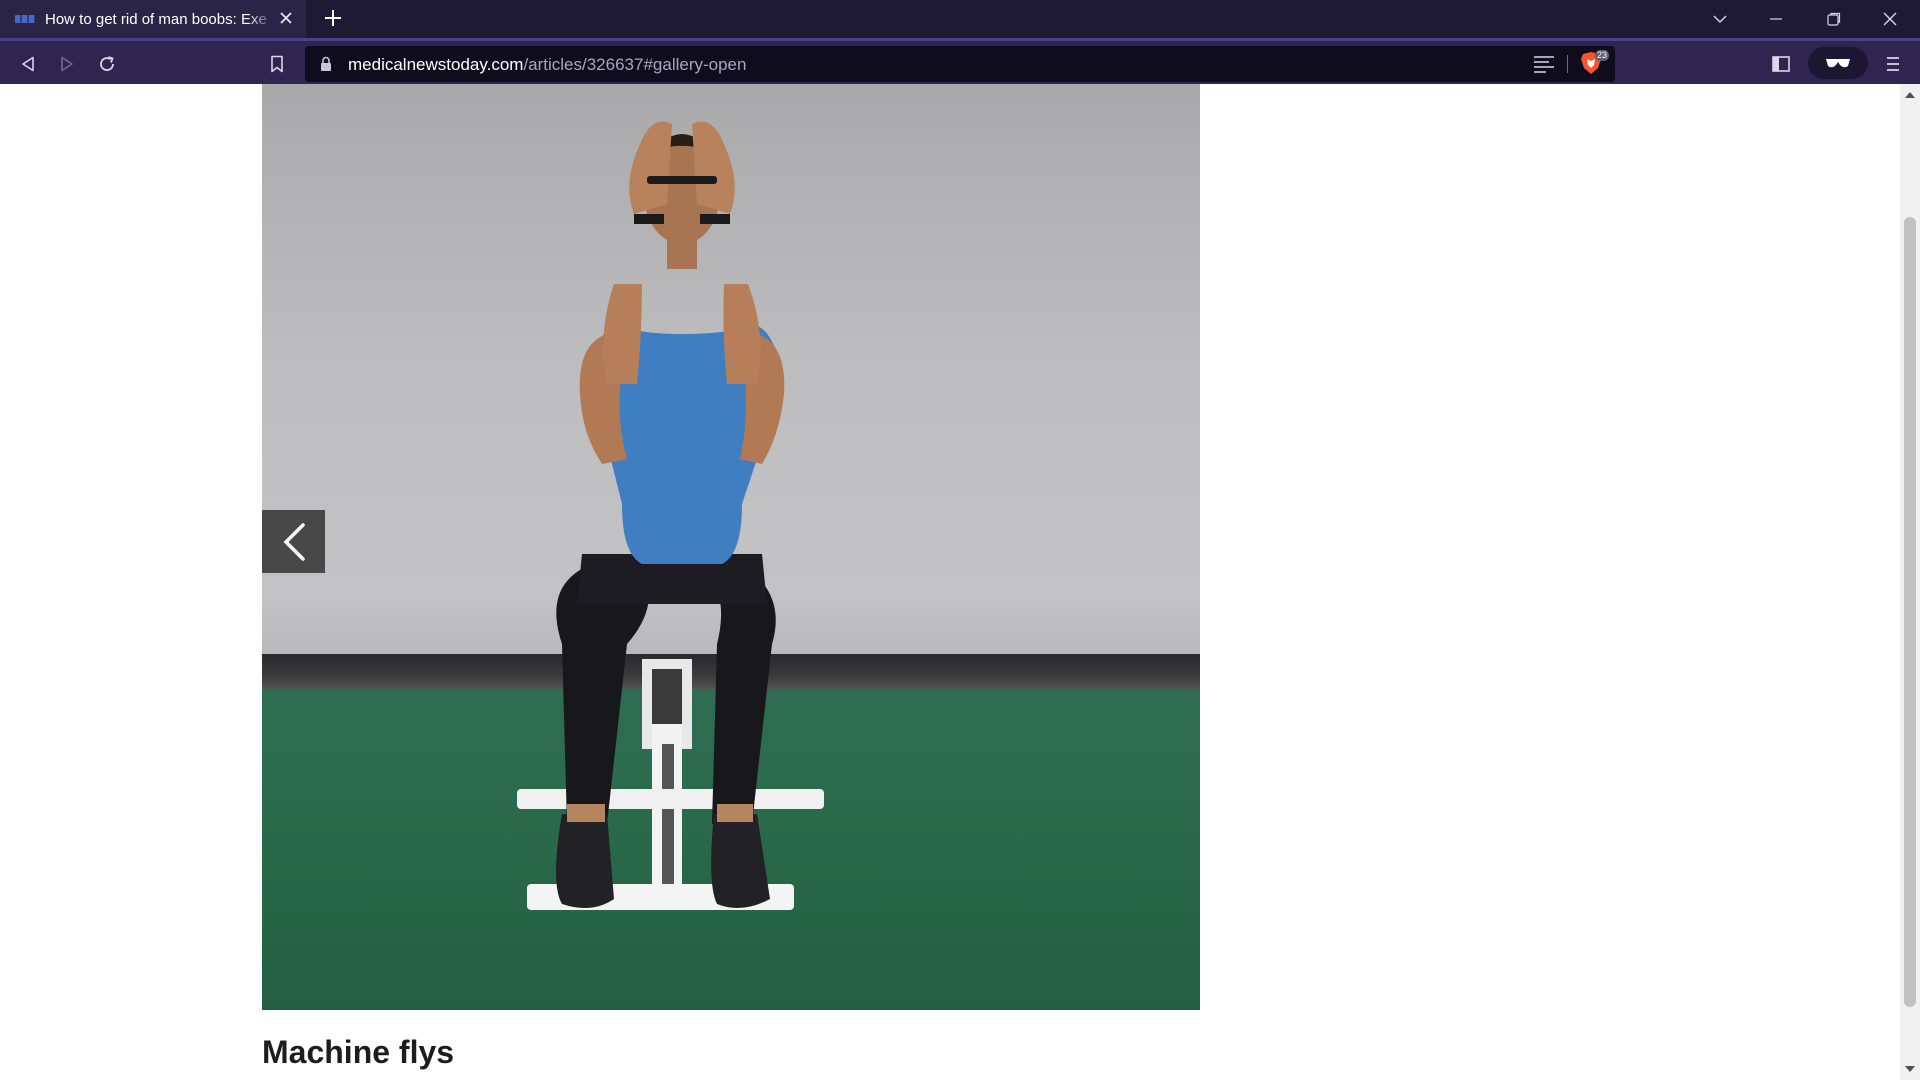 The width and height of the screenshot is (1920, 1080). Describe the element at coordinates (156, 19) in the screenshot. I see `tab-title: How to get rid of man boobs: Exe` at that location.